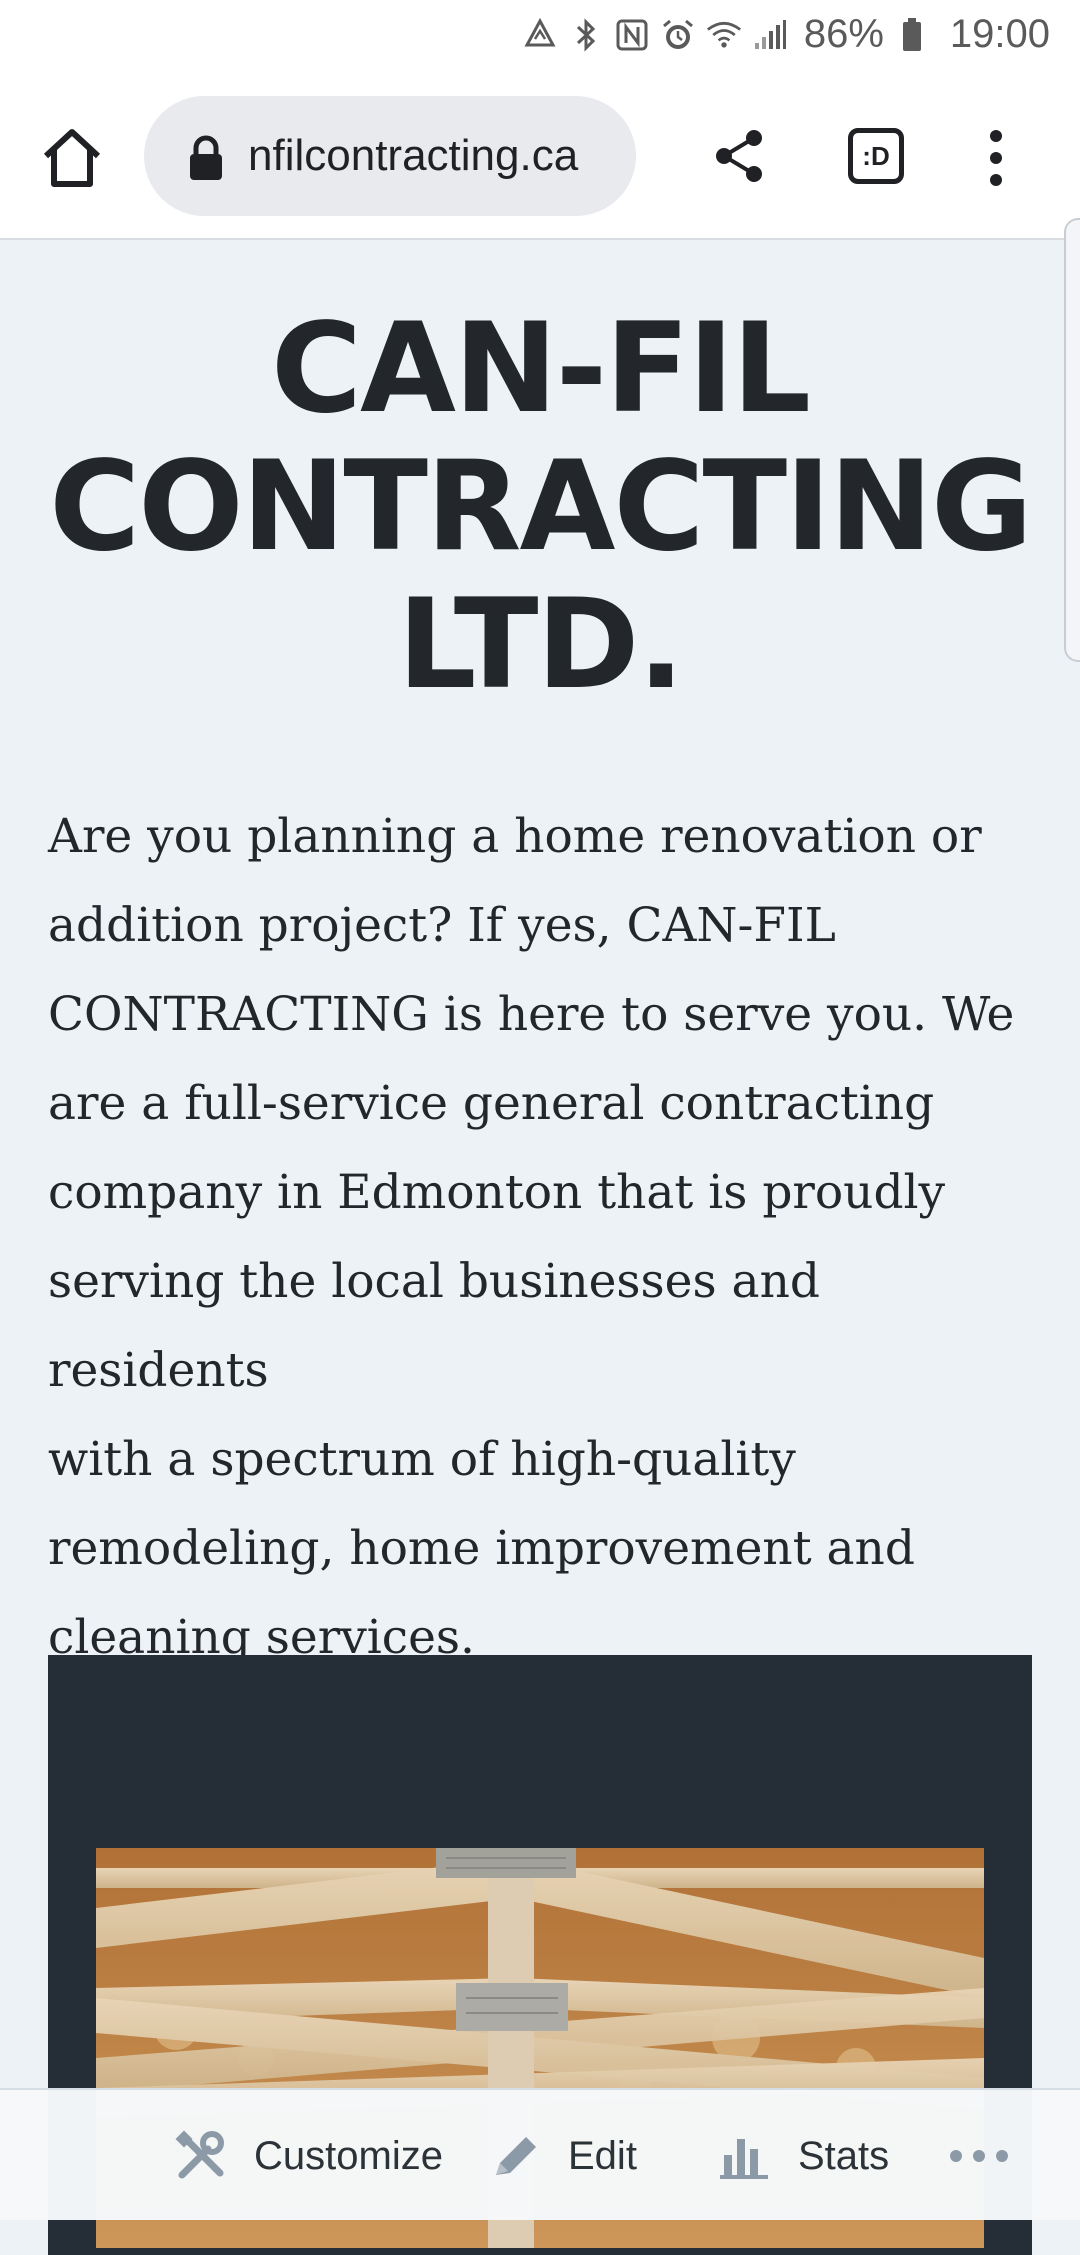  I want to click on browser-toolbar: nfilcontracting.ca :D, so click(540, 156).